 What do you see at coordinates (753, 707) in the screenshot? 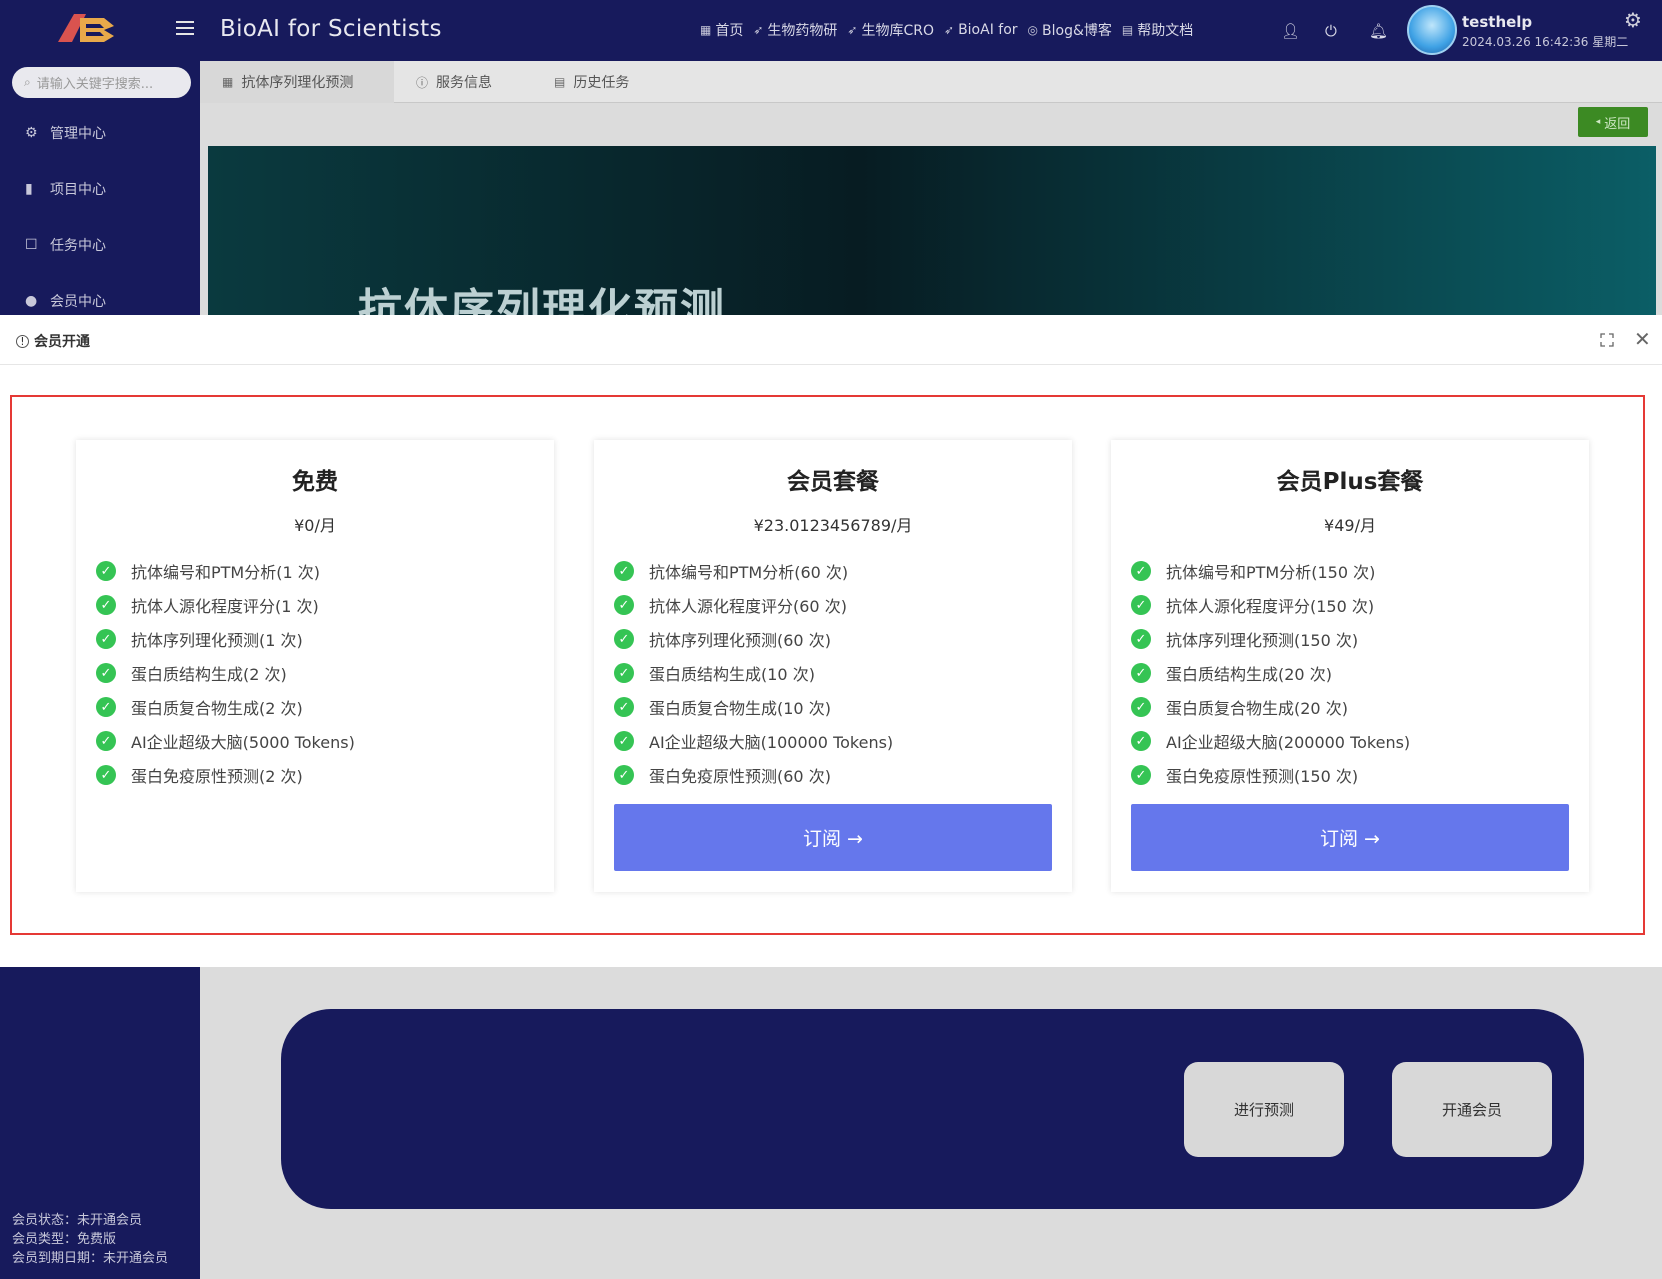
I see `feature-item: ✓ 蛋白质复合物生成(10 次)` at bounding box center [753, 707].